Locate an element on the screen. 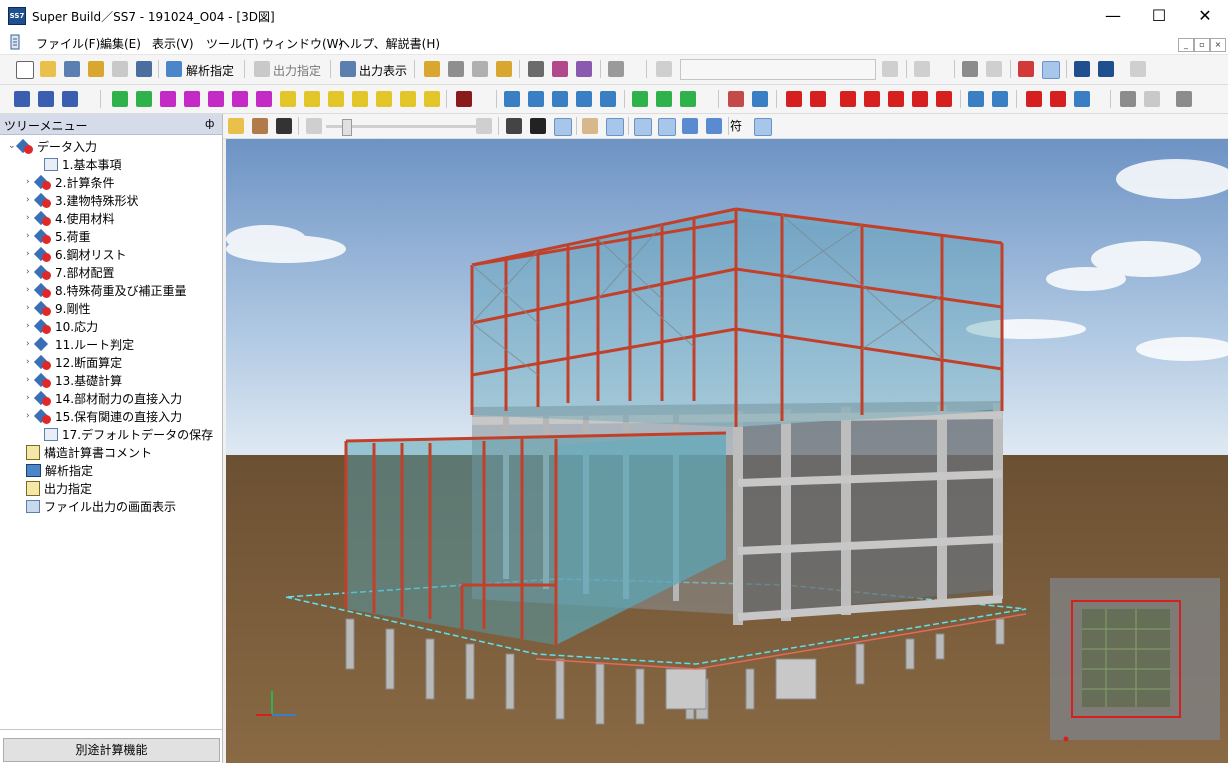  window2-icon is located at coordinates (994, 69).